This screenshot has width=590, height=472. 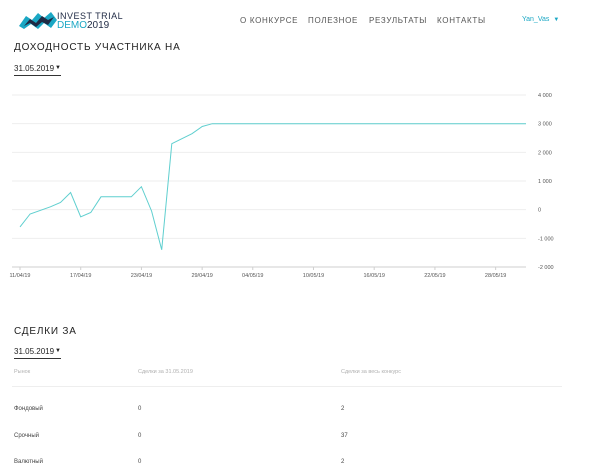 I want to click on x-tick-label: 16/05/19, so click(x=373, y=276).